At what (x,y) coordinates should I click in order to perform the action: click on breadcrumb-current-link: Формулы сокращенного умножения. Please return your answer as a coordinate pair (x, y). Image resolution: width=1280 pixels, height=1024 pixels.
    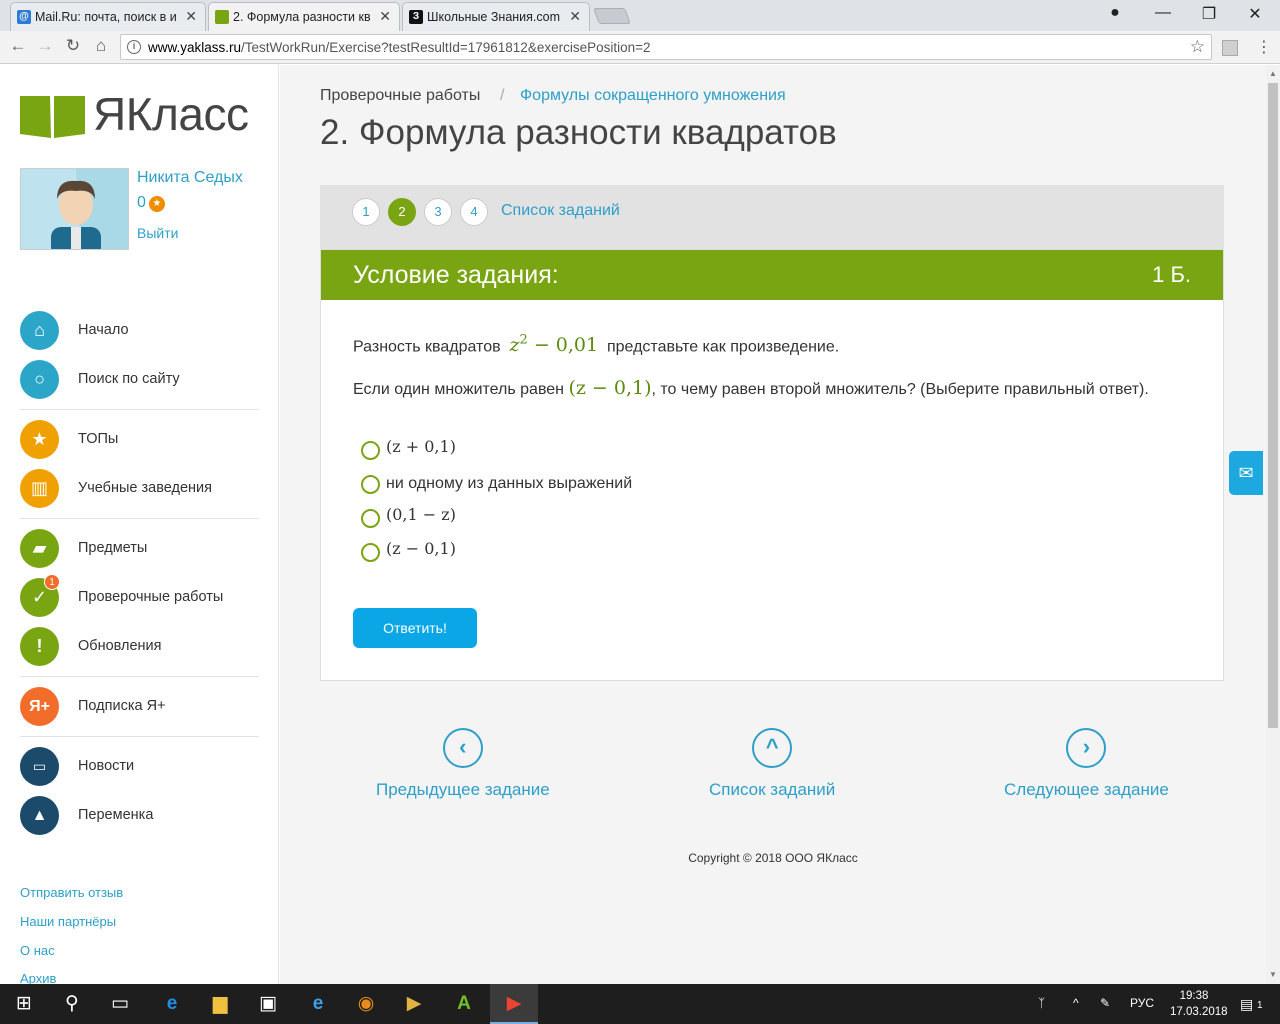
    Looking at the image, I should click on (653, 96).